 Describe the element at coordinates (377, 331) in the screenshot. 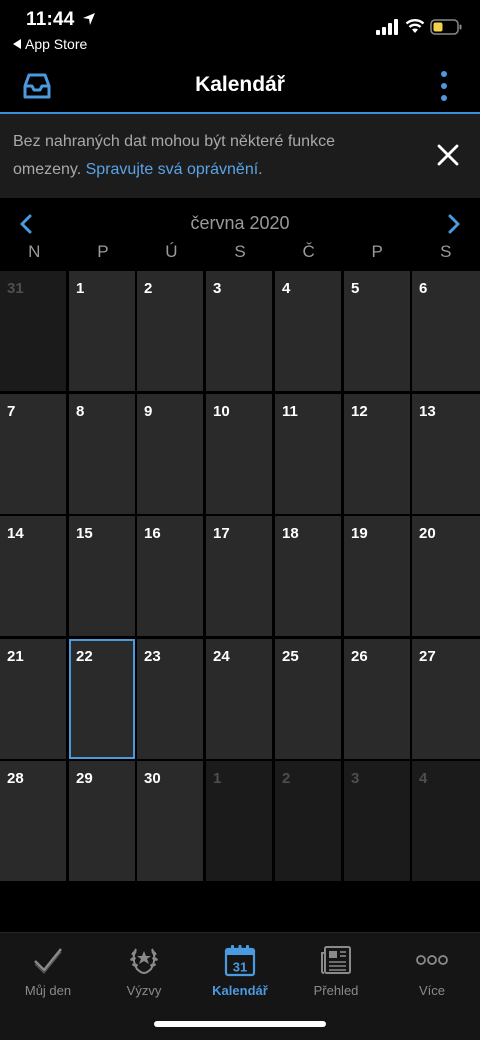

I see `calendar-day: 5` at that location.